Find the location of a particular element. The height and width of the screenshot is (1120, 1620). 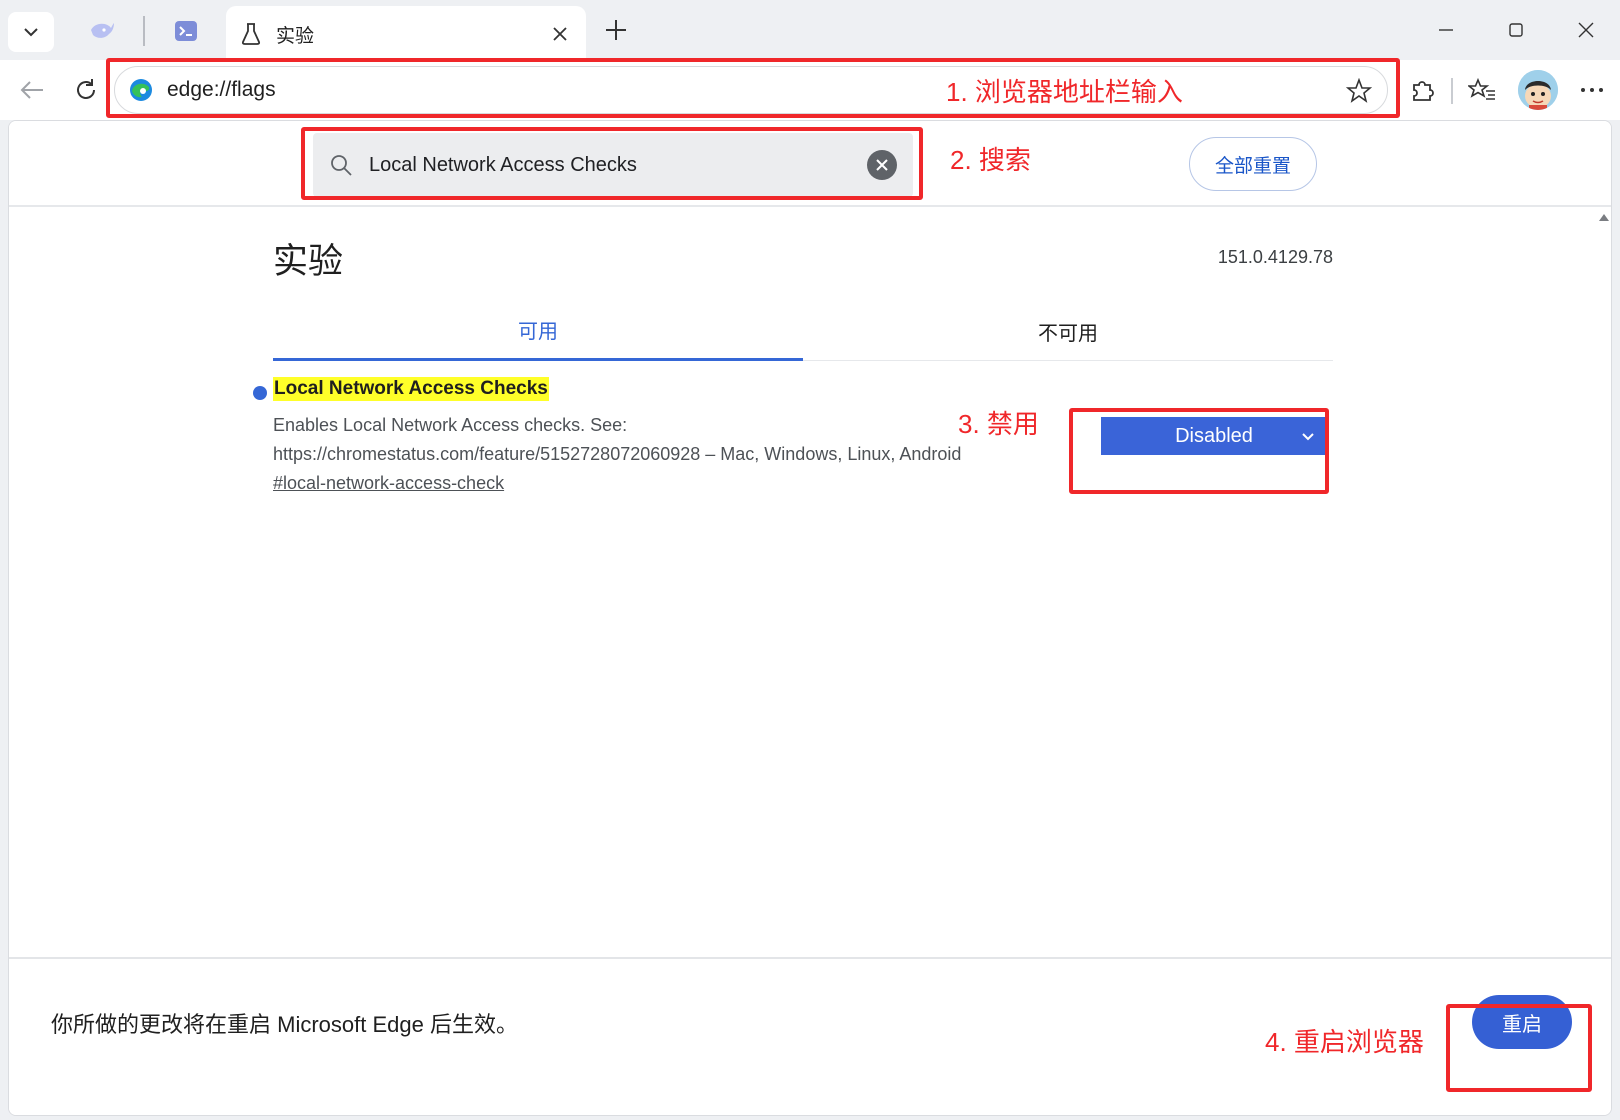

toolbar-divider is located at coordinates (1452, 91).